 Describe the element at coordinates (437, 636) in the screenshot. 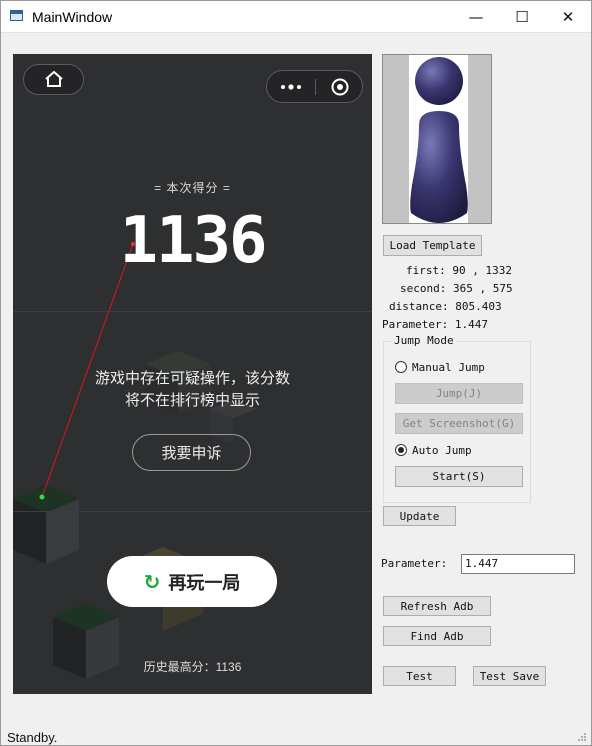

I see `find-adb-button: Find Adb` at that location.